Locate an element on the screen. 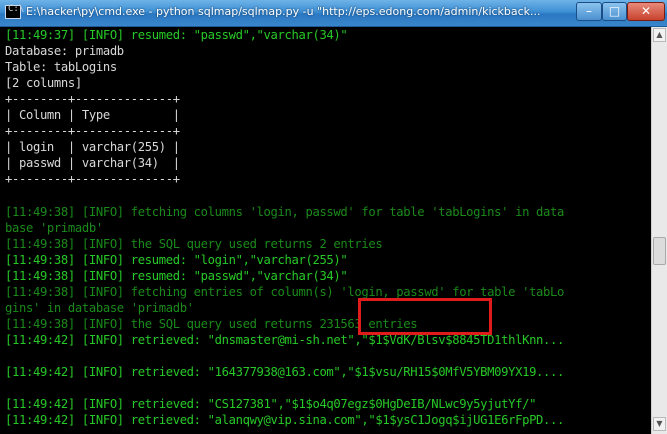 This screenshot has height=434, width=667. maximize-button: □ is located at coordinates (614, 11).